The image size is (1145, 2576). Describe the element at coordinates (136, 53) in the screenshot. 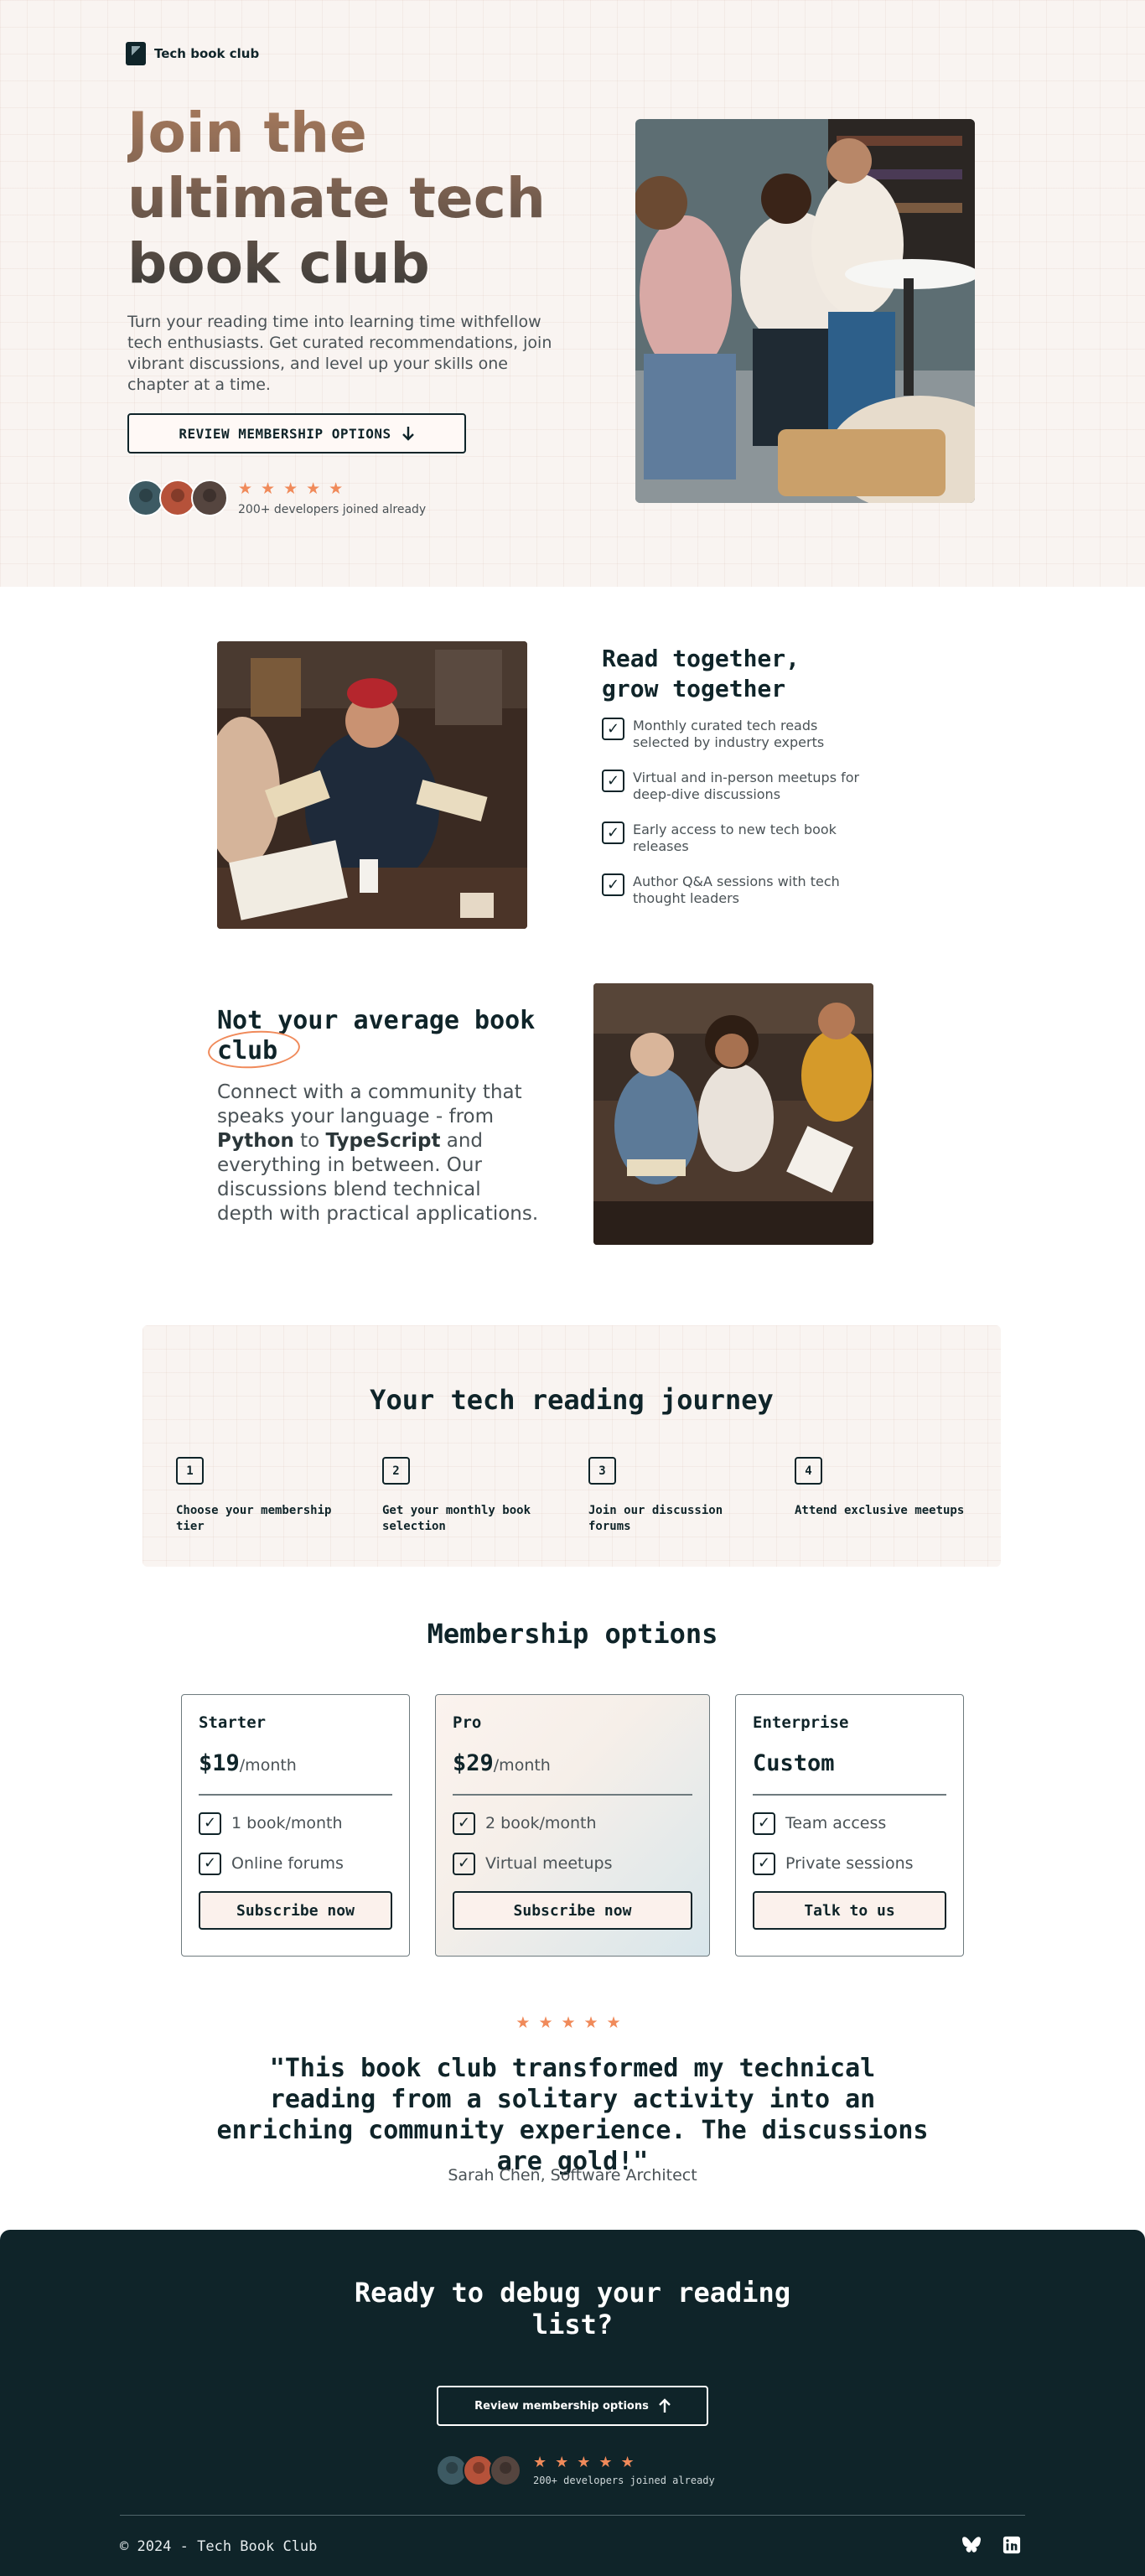

I see `logo-icon` at that location.